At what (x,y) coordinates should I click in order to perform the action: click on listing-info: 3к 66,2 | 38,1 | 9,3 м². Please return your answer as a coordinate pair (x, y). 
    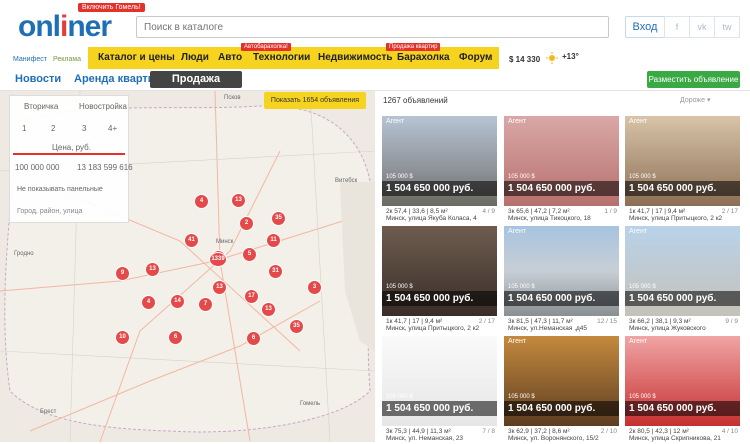
    Looking at the image, I should click on (660, 321).